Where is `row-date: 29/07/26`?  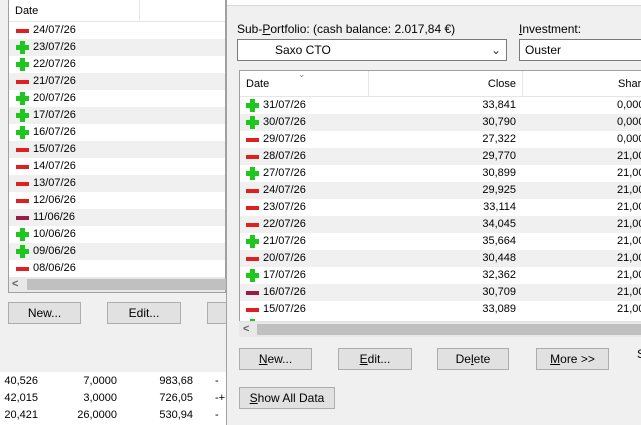
row-date: 29/07/26 is located at coordinates (284, 139).